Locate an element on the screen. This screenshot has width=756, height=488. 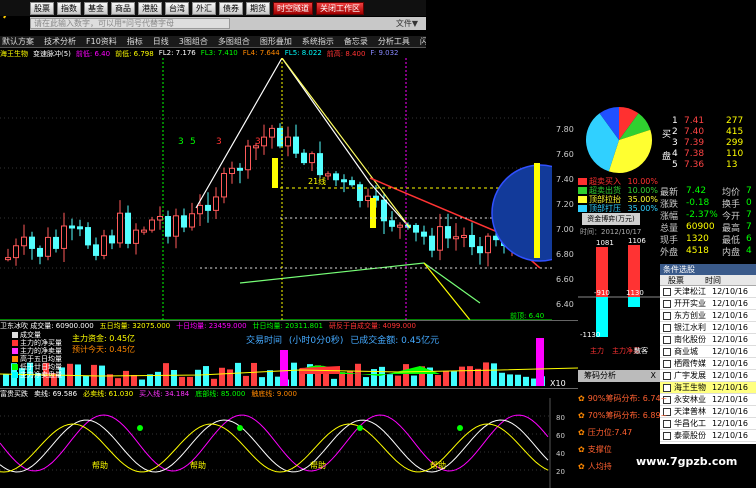
toolbar-button: 时空隧道 is located at coordinates (293, 8).